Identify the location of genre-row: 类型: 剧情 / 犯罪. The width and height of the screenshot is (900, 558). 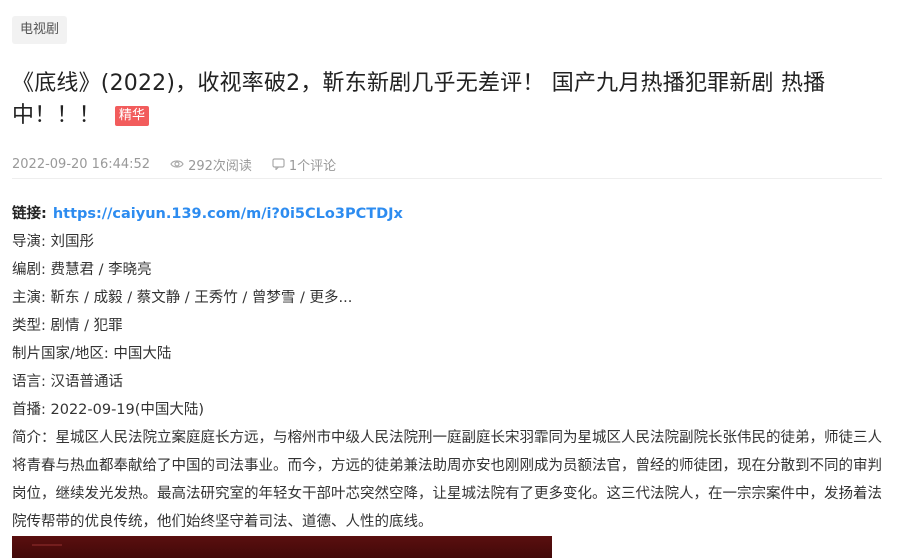
(67, 326).